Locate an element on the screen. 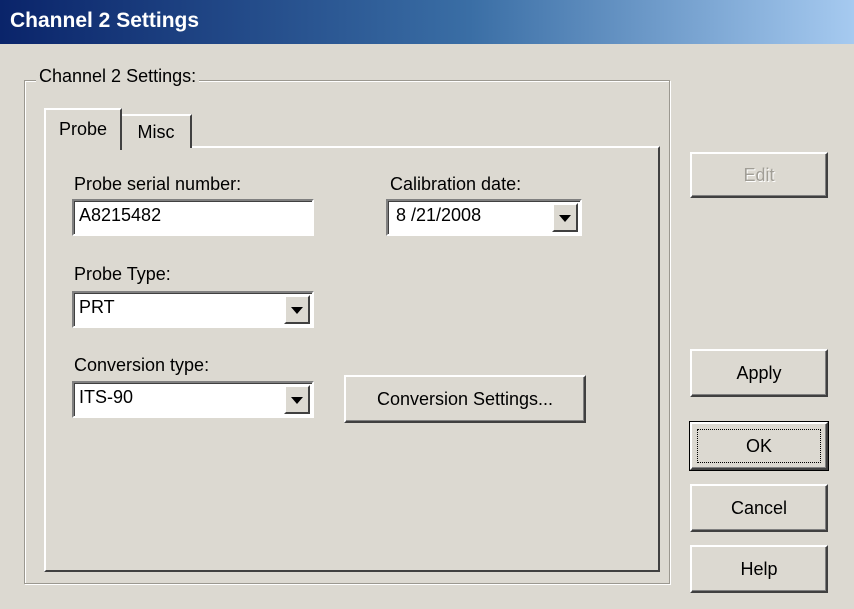 The height and width of the screenshot is (609, 854). calibration-date-dropdown-button is located at coordinates (565, 217).